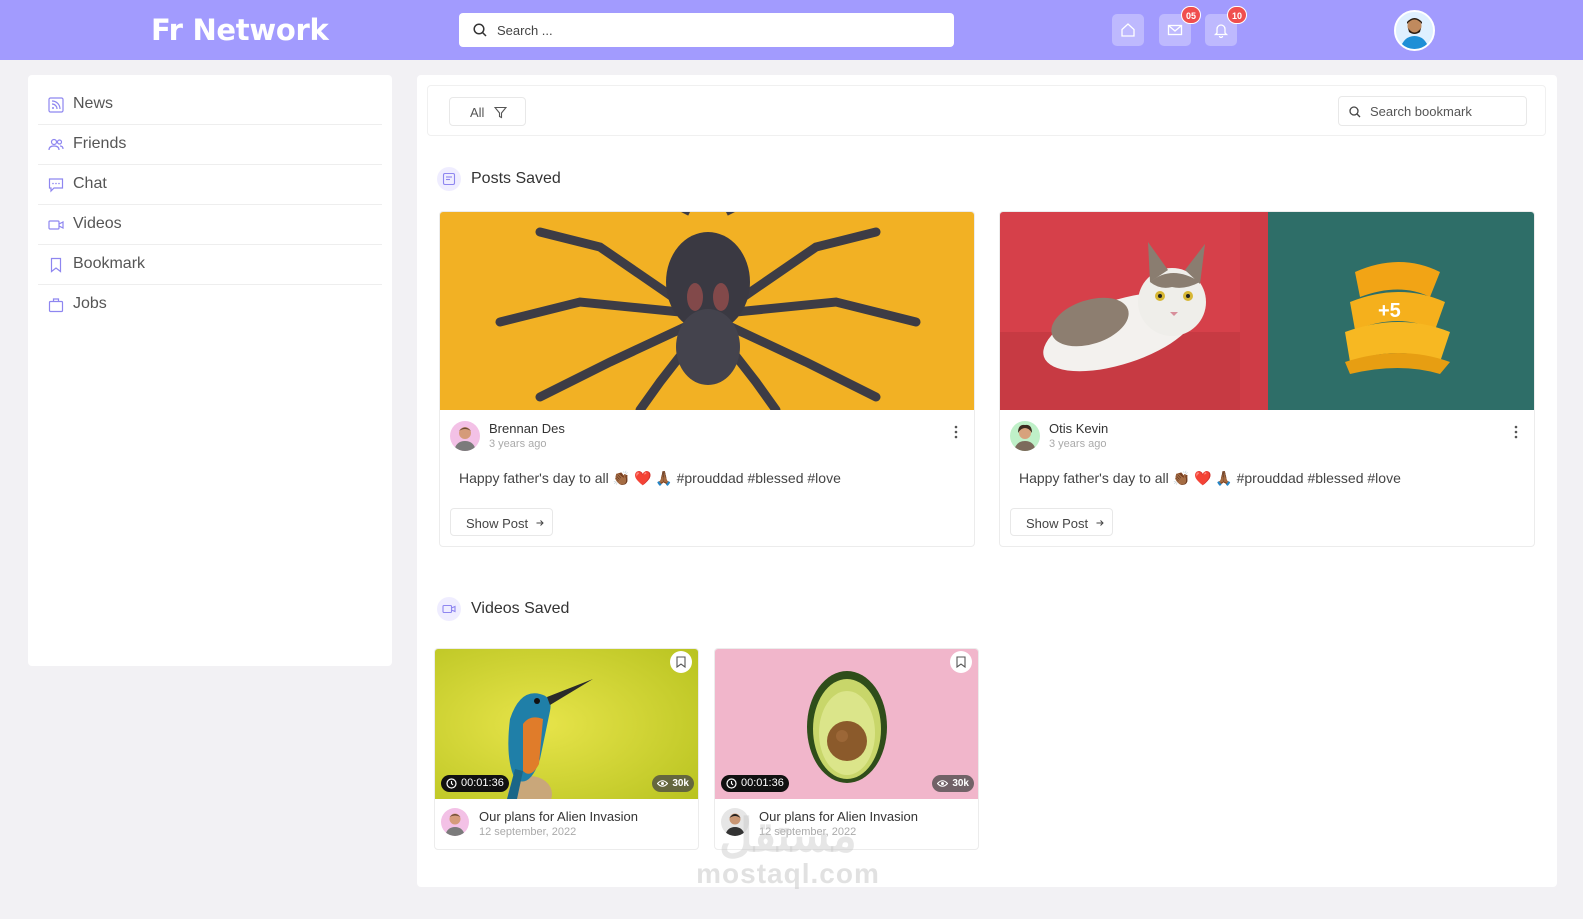  Describe the element at coordinates (210, 145) in the screenshot. I see `sidebar-item-friends: Friends` at that location.